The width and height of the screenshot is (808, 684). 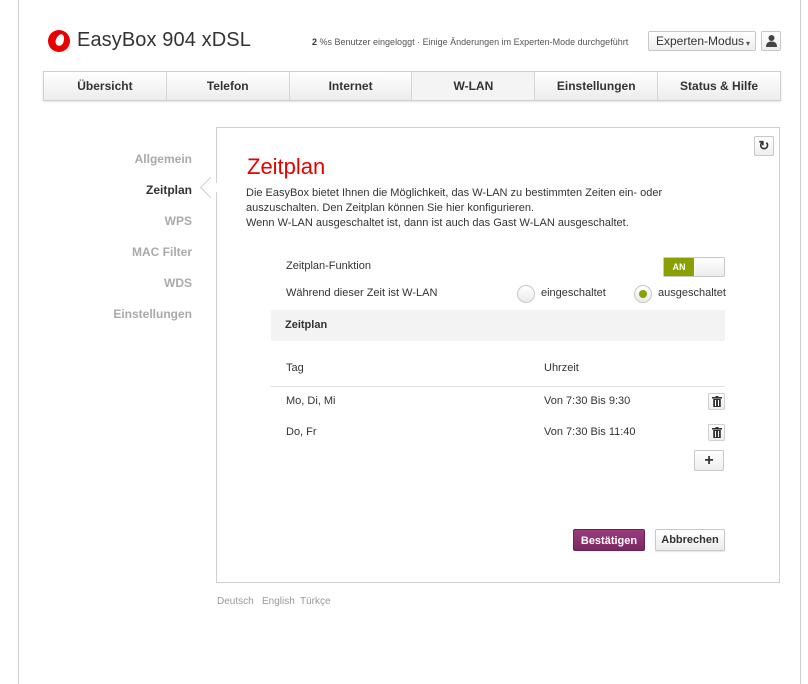 What do you see at coordinates (105, 86) in the screenshot?
I see `tab-uebersicht: Übersicht` at bounding box center [105, 86].